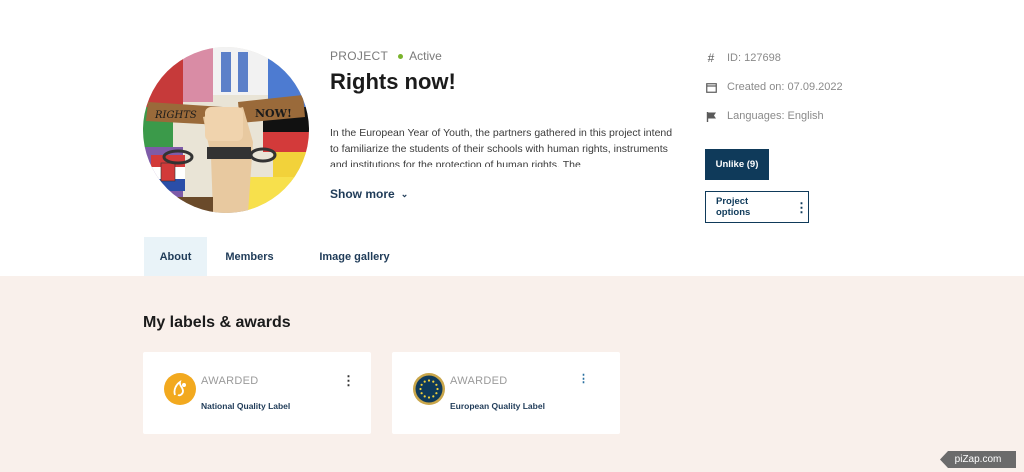 The image size is (1024, 472). What do you see at coordinates (175, 256) in the screenshot?
I see `tab-about: About` at bounding box center [175, 256].